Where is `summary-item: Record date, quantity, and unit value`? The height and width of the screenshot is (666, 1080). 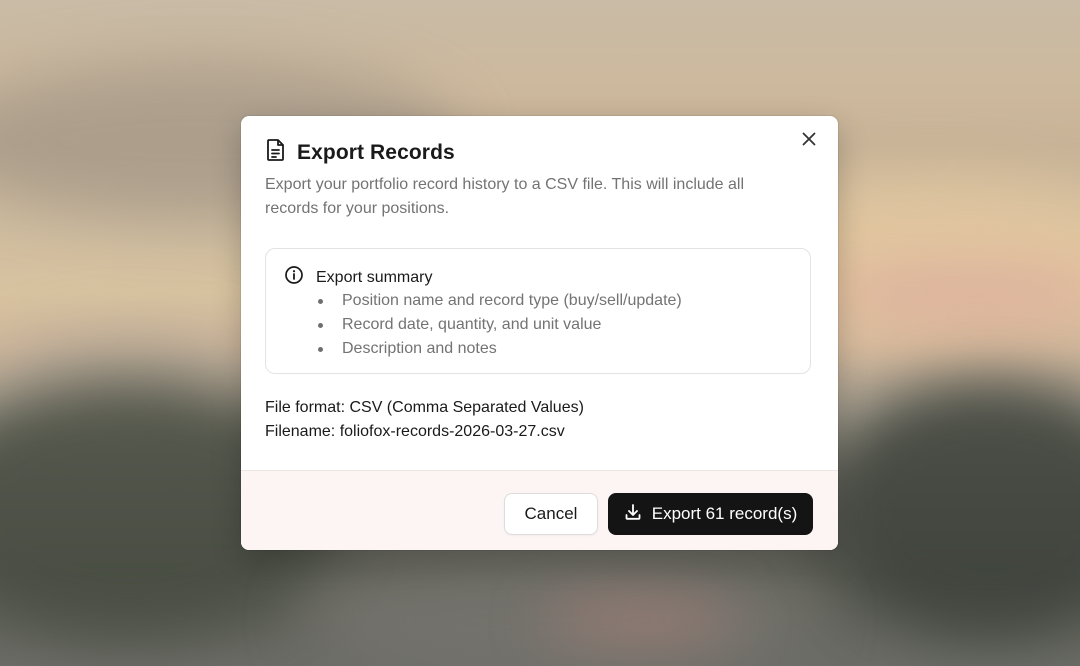
summary-item: Record date, quantity, and unit value is located at coordinates (500, 325).